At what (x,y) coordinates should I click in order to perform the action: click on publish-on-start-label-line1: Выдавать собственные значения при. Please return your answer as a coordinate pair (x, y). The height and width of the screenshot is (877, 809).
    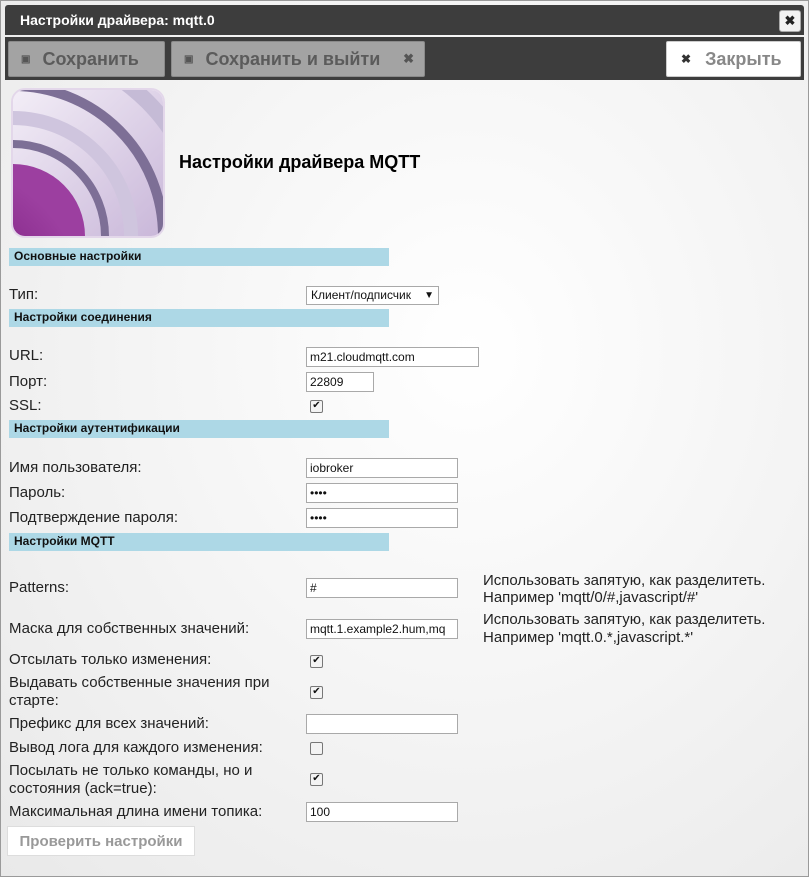
    Looking at the image, I should click on (139, 682).